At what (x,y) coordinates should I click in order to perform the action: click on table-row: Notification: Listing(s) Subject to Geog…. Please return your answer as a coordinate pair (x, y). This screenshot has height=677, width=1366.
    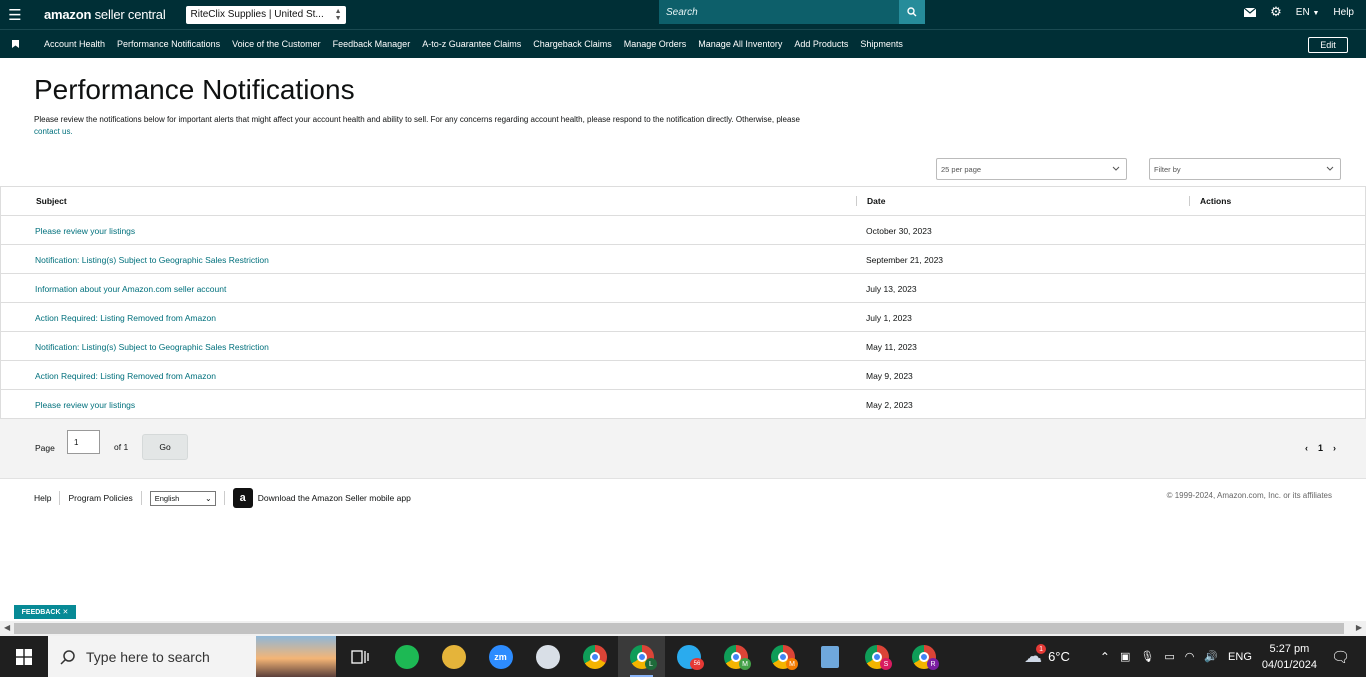
    Looking at the image, I should click on (683, 259).